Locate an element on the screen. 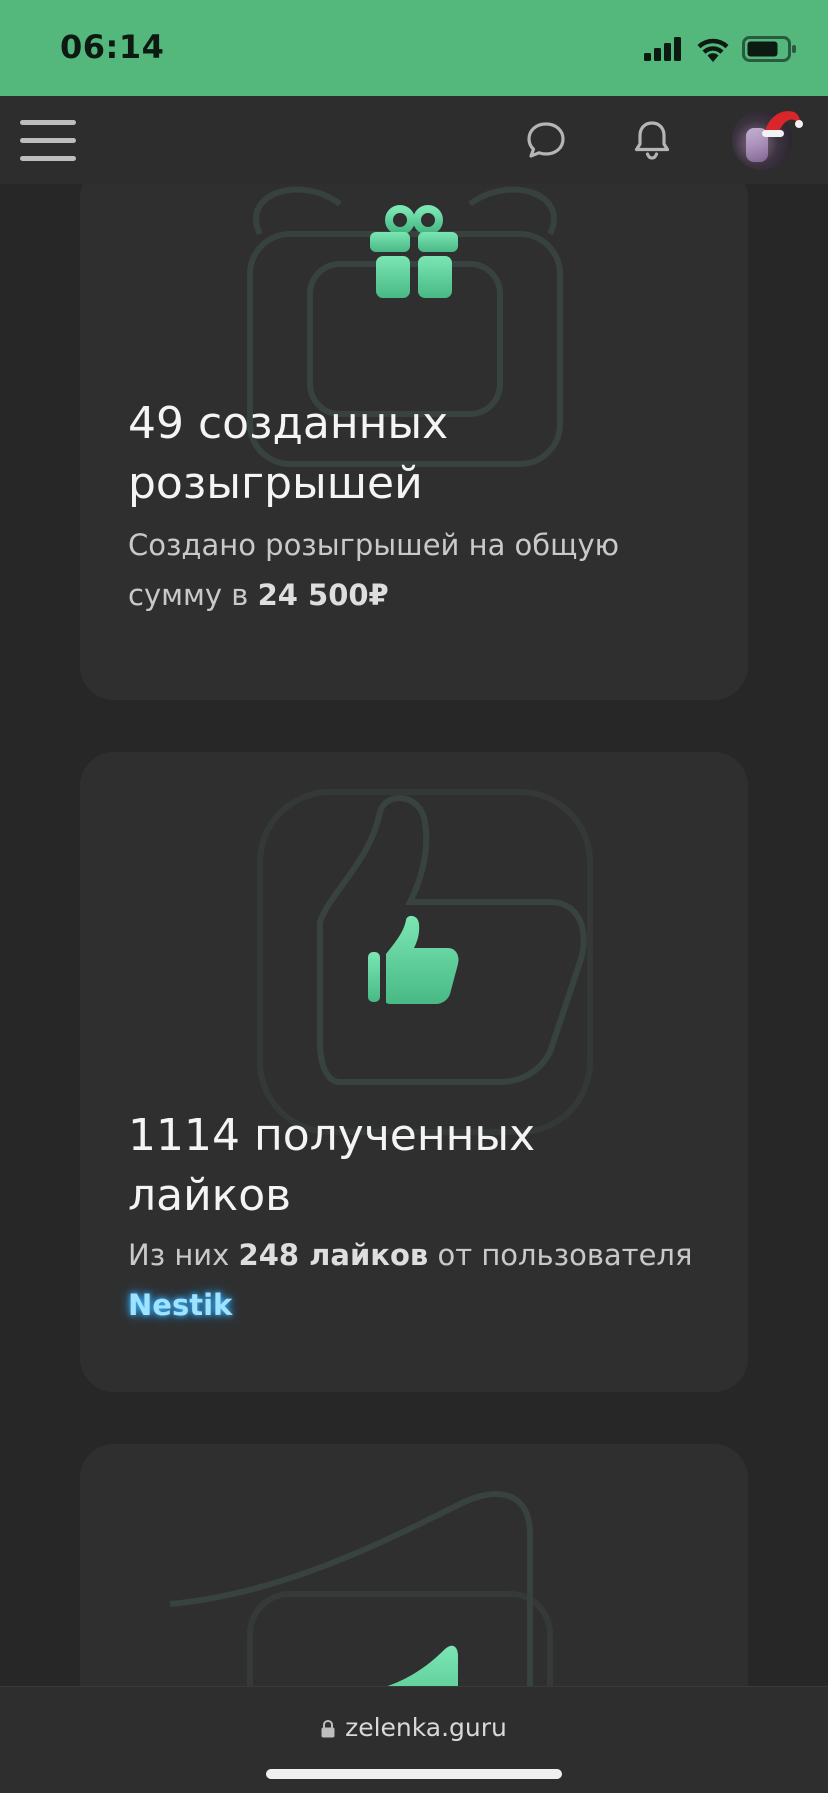 This screenshot has height=1793, width=828. top-nav-bar is located at coordinates (414, 140).